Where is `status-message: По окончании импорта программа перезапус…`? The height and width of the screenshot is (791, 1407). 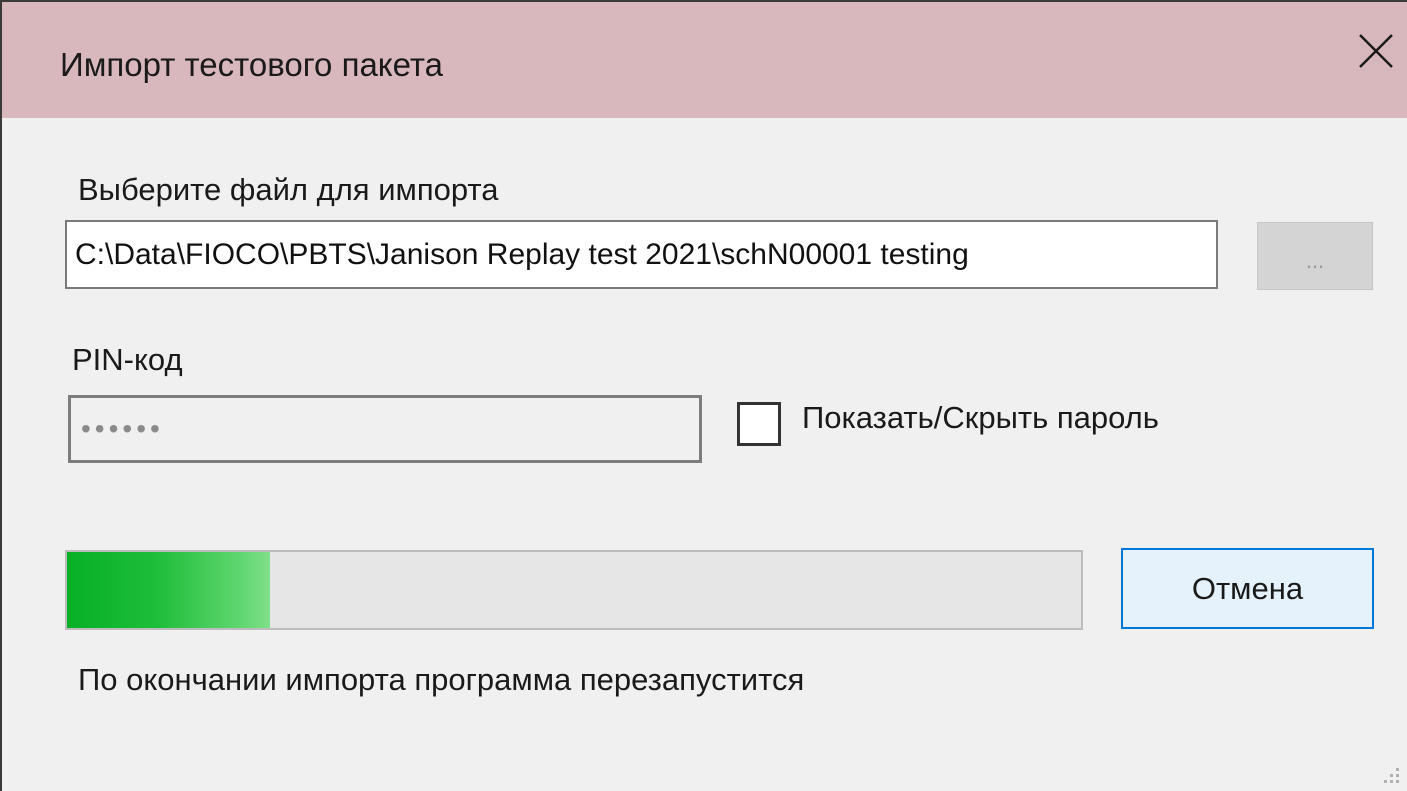
status-message: По окончании импорта программа перезапус… is located at coordinates (441, 679).